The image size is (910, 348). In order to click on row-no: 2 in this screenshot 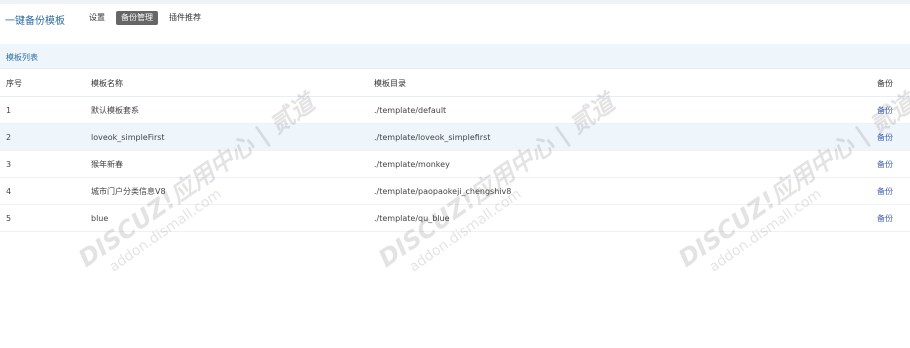, I will do `click(39, 137)`.